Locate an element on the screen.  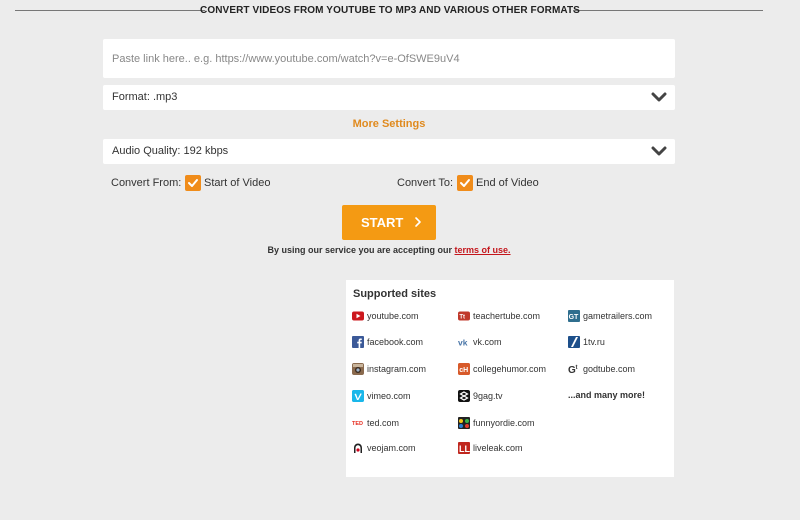
svg-text: TED is located at coordinates (357, 424).